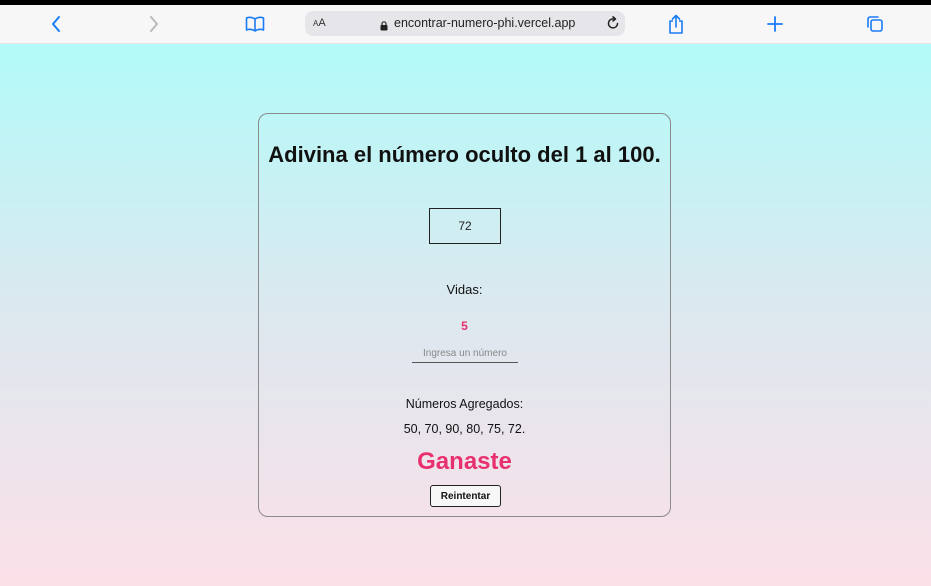  I want to click on share-icon, so click(676, 24).